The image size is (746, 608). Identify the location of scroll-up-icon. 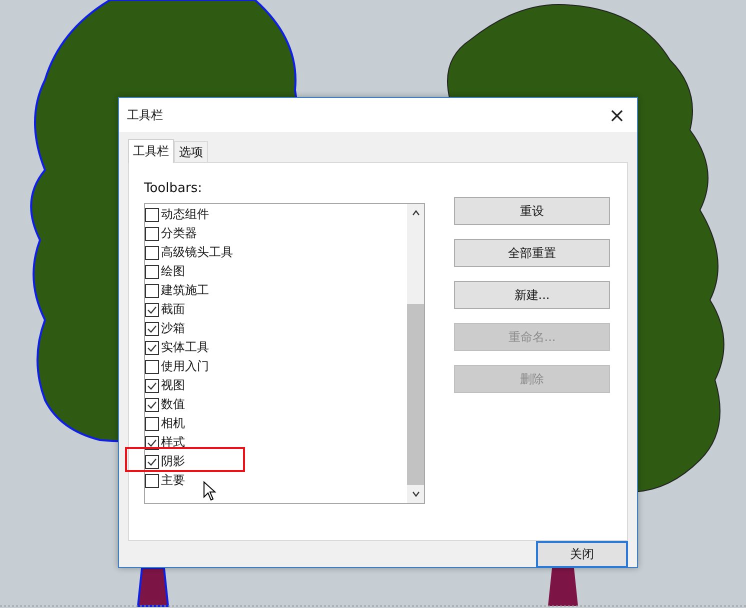
(415, 213).